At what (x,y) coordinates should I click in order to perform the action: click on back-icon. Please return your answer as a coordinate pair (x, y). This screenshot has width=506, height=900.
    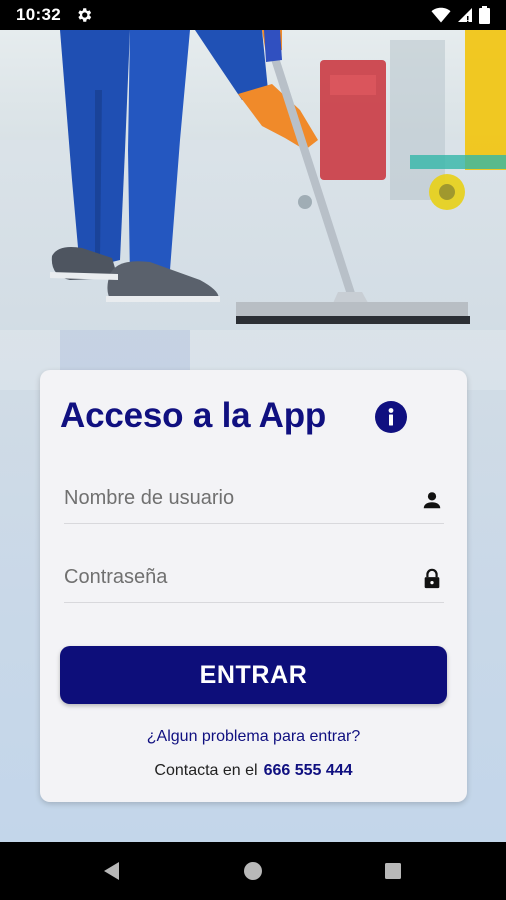
    Looking at the image, I should click on (112, 871).